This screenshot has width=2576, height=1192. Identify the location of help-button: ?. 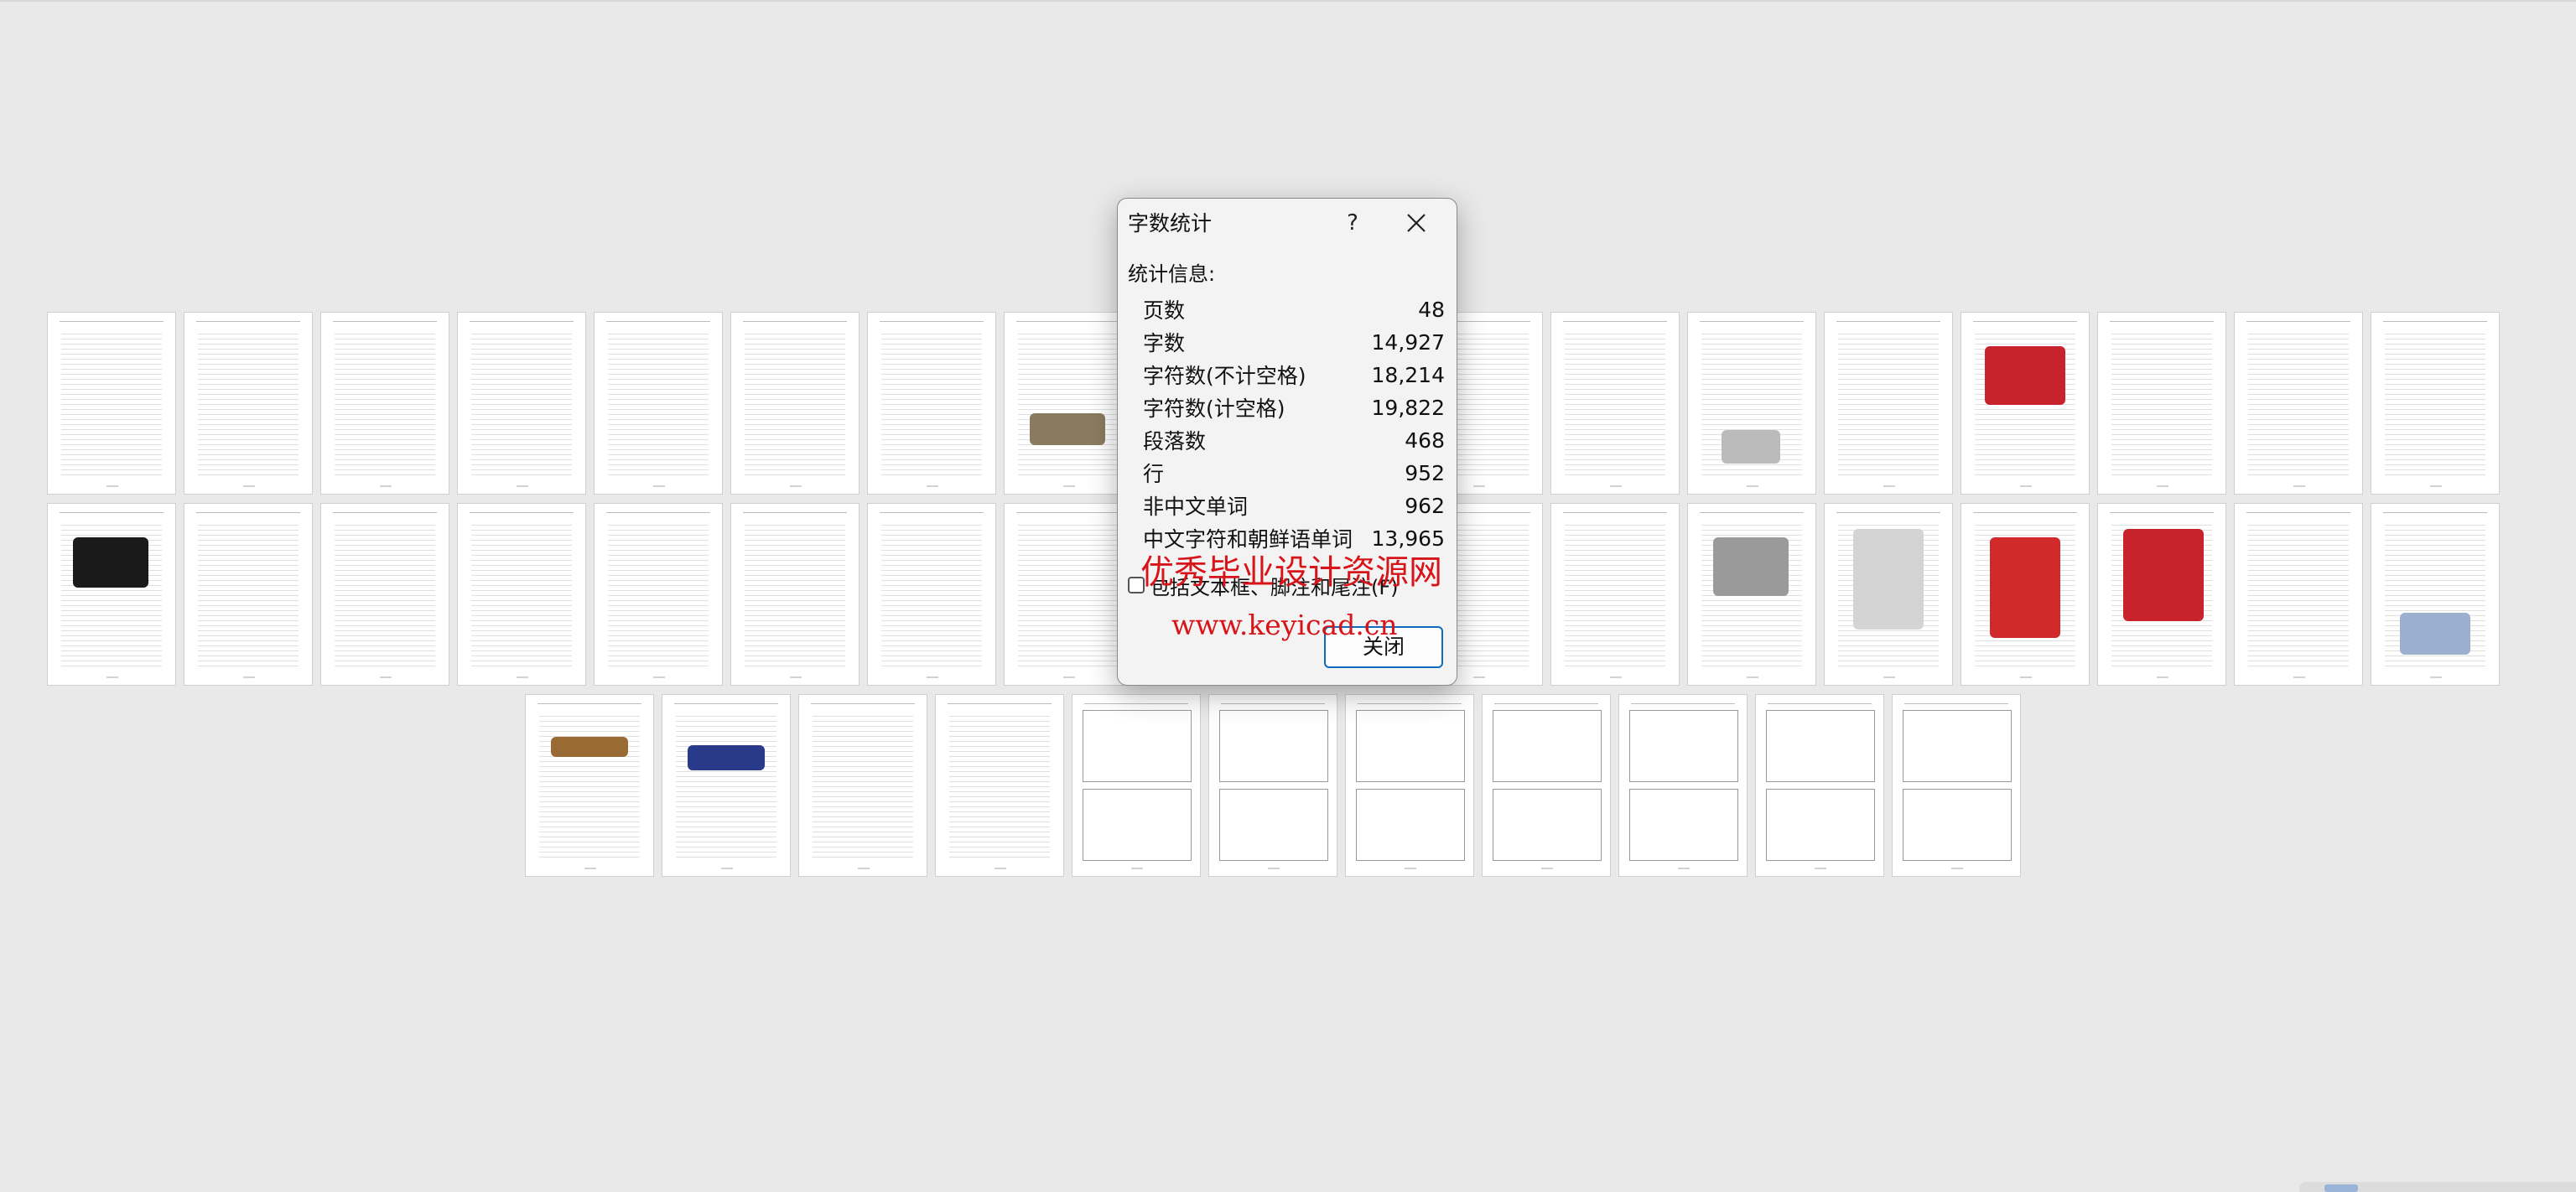
(1352, 223).